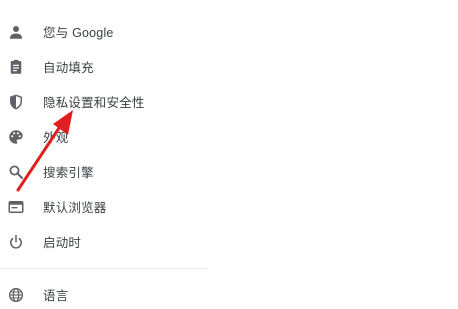 This screenshot has width=458, height=309. I want to click on globe-icon, so click(16, 295).